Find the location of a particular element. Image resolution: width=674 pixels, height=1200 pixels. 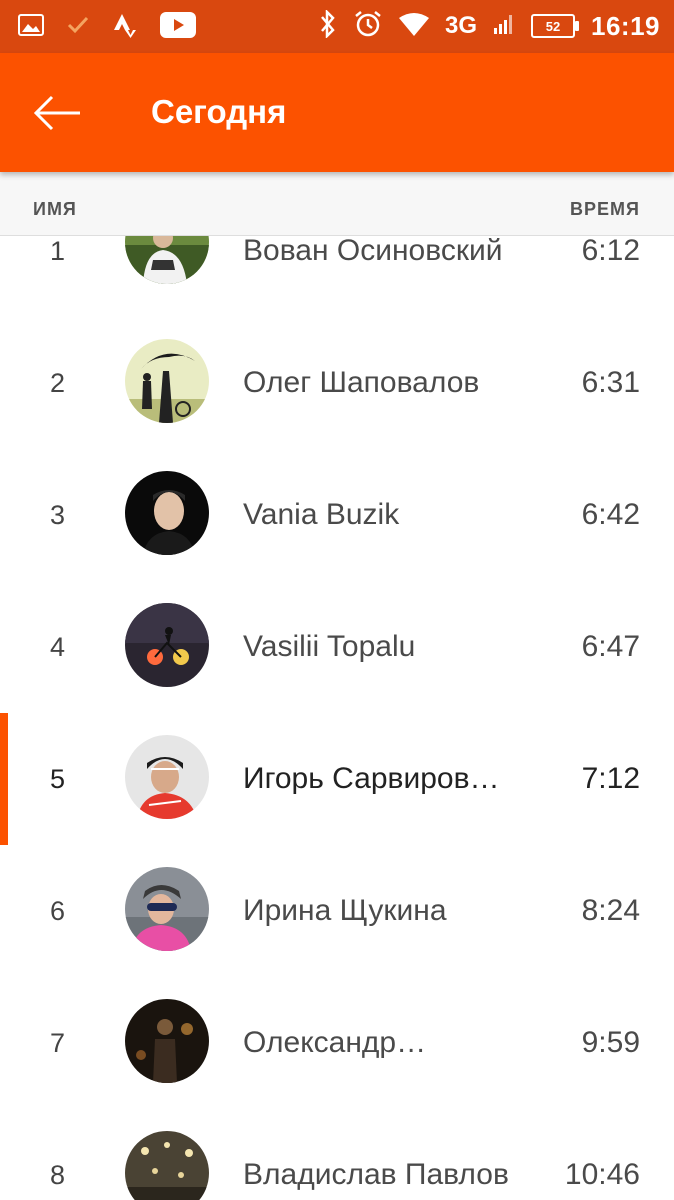

effort-time: 6:12 is located at coordinates (610, 251).